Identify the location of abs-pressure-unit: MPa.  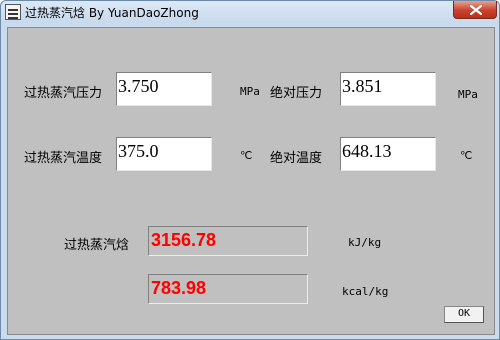
(468, 94).